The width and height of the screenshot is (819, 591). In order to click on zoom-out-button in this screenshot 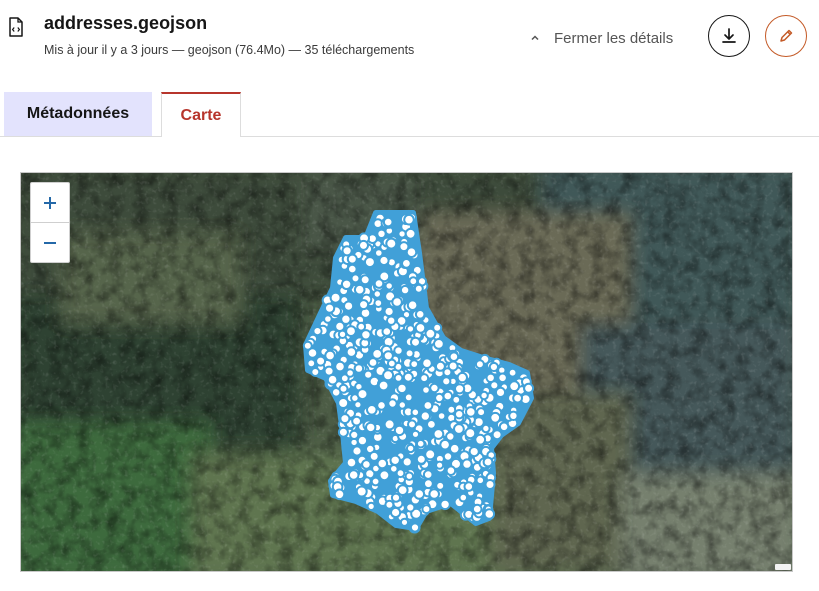, I will do `click(50, 242)`.